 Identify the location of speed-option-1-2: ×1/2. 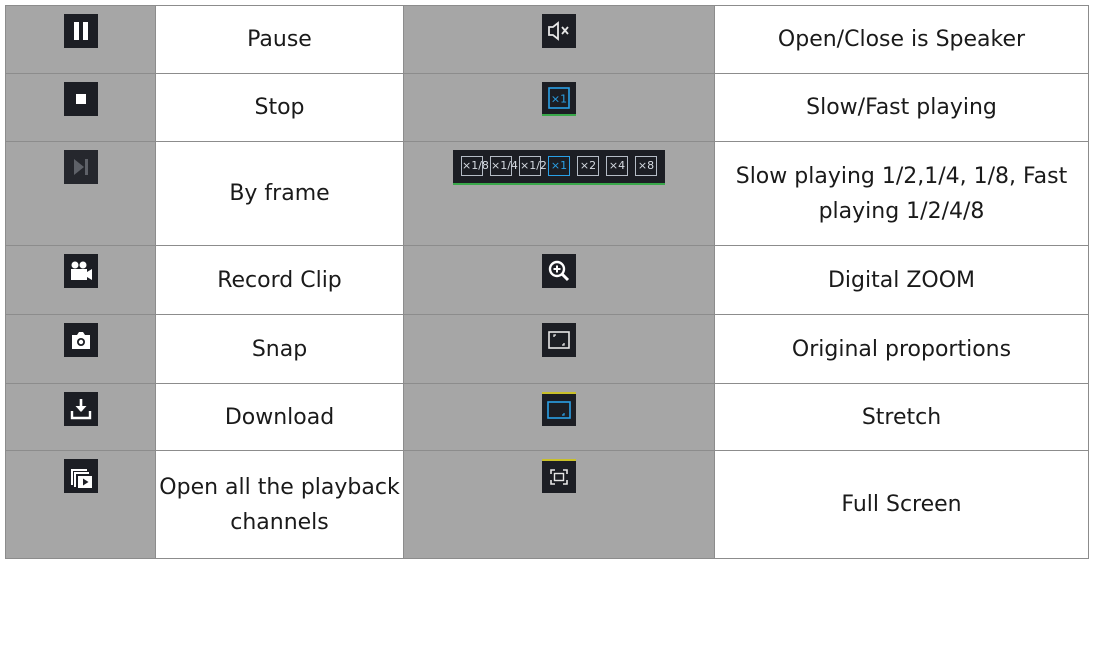
(533, 166).